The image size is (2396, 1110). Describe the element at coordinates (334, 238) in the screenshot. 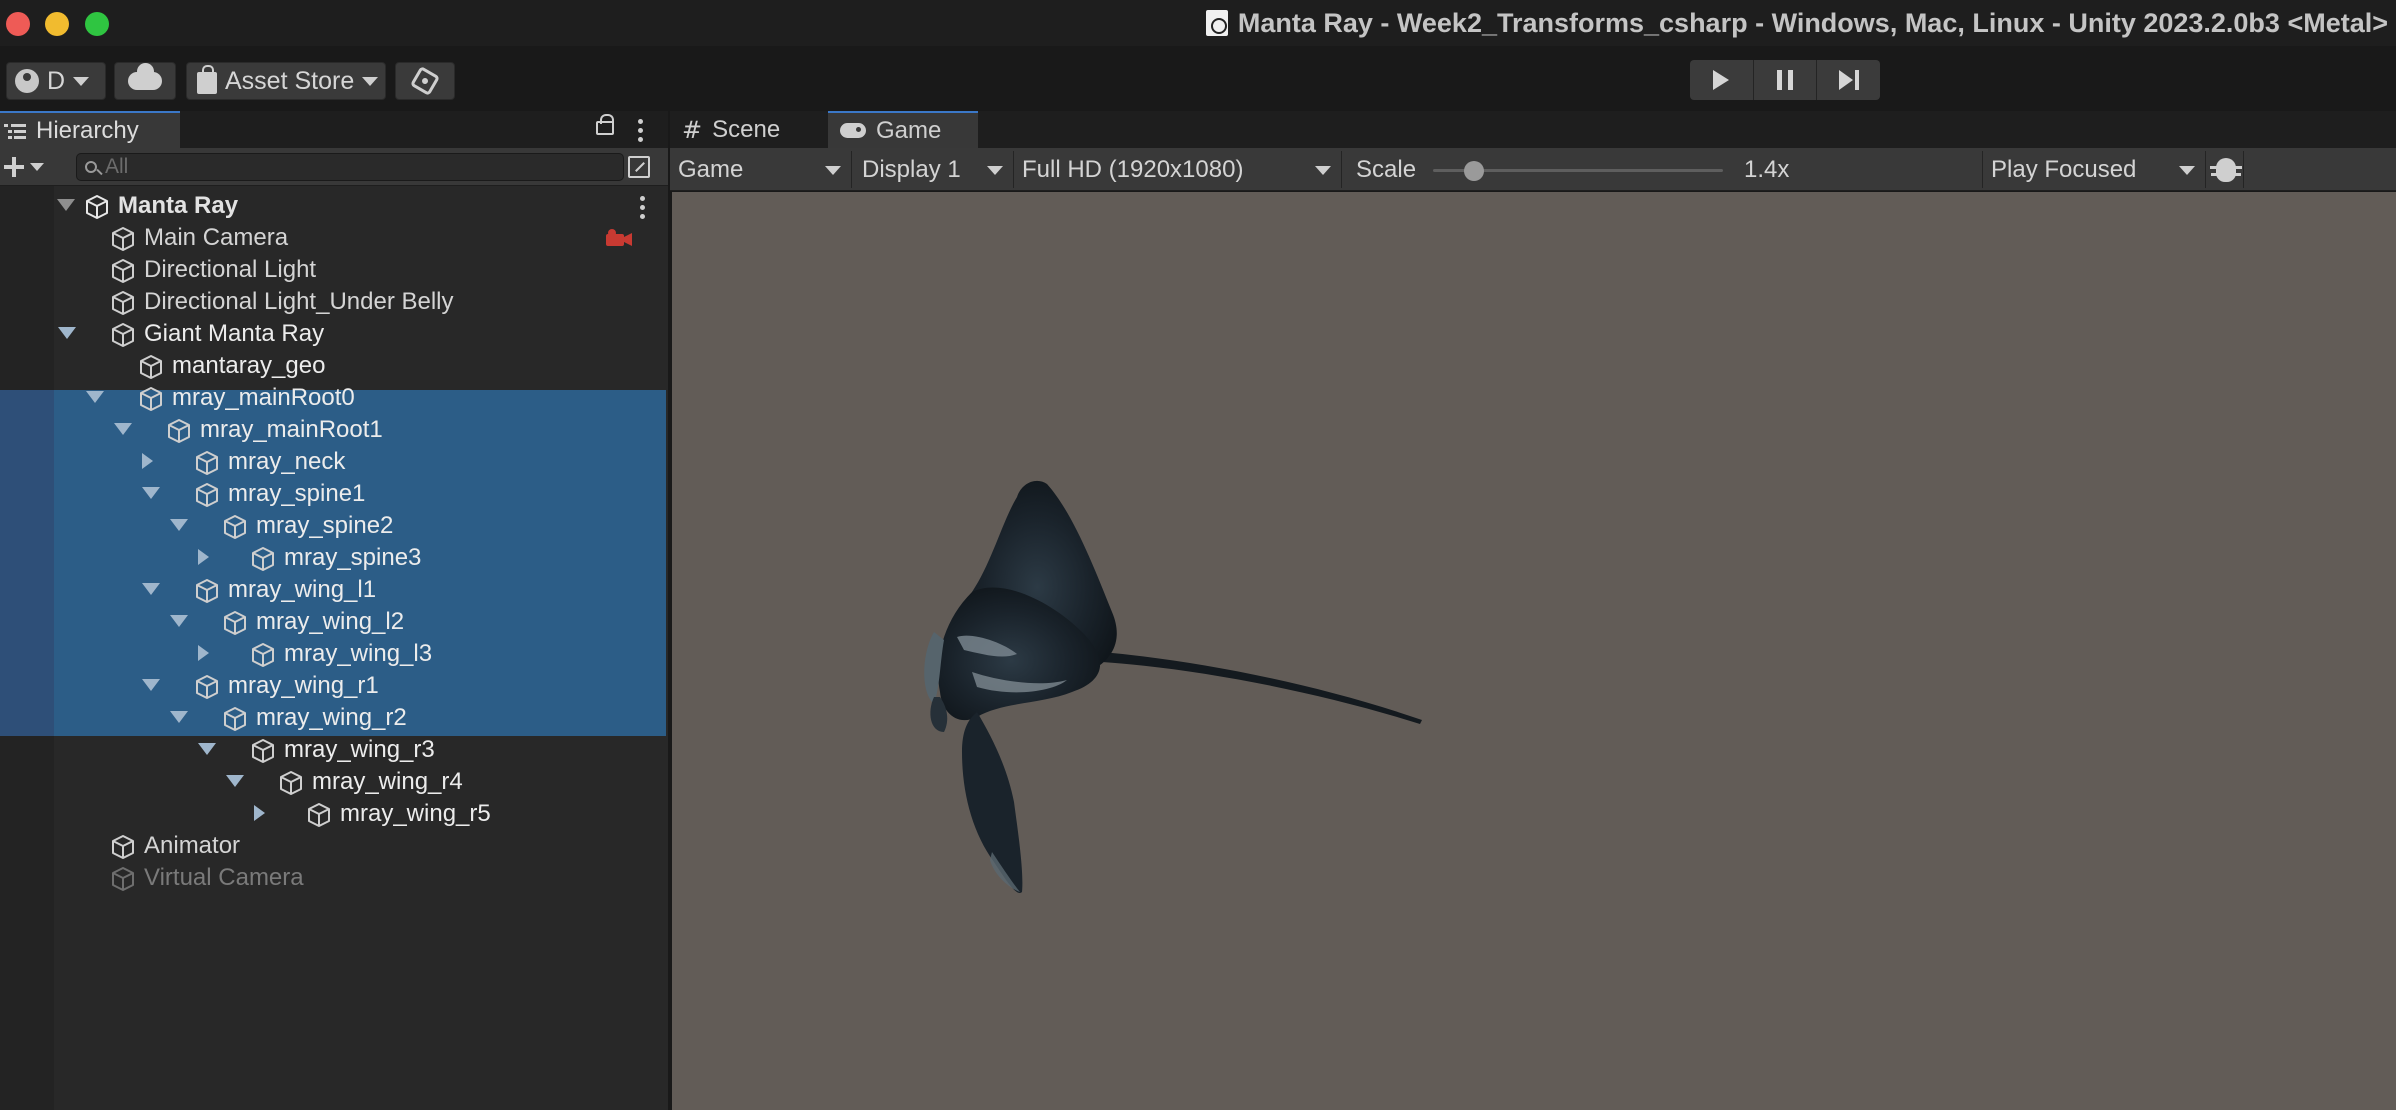

I see `hierarchy-row: Main Camera` at that location.